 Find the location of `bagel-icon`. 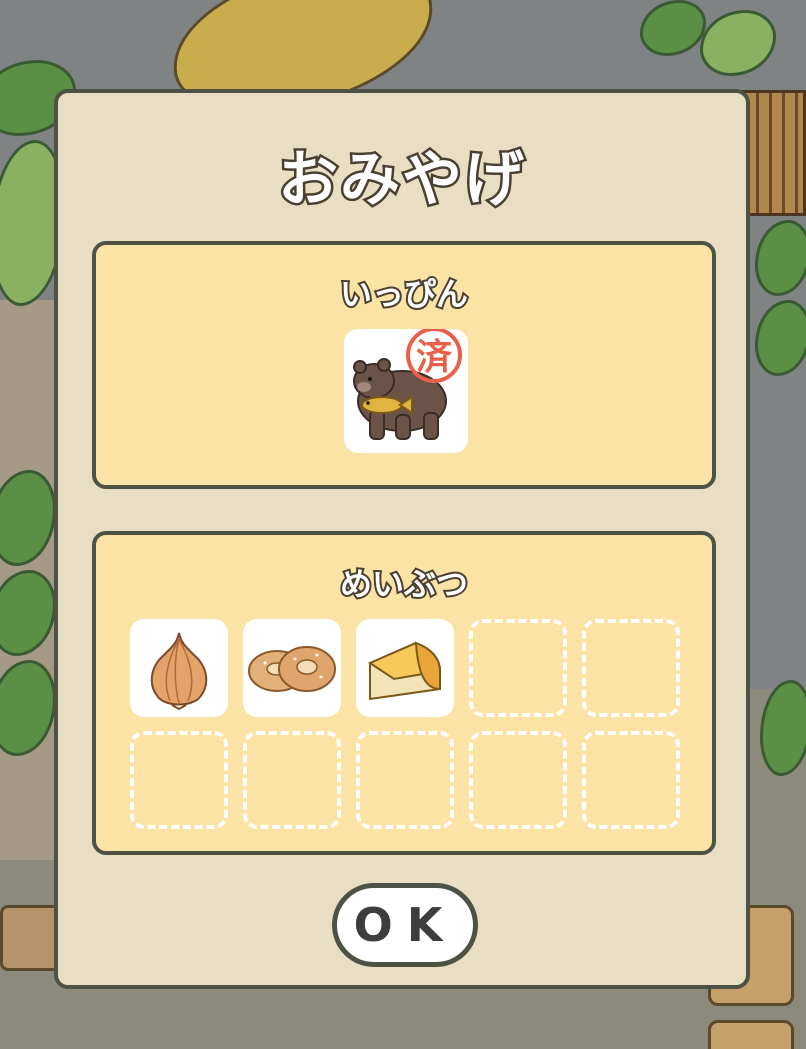

bagel-icon is located at coordinates (292, 669).